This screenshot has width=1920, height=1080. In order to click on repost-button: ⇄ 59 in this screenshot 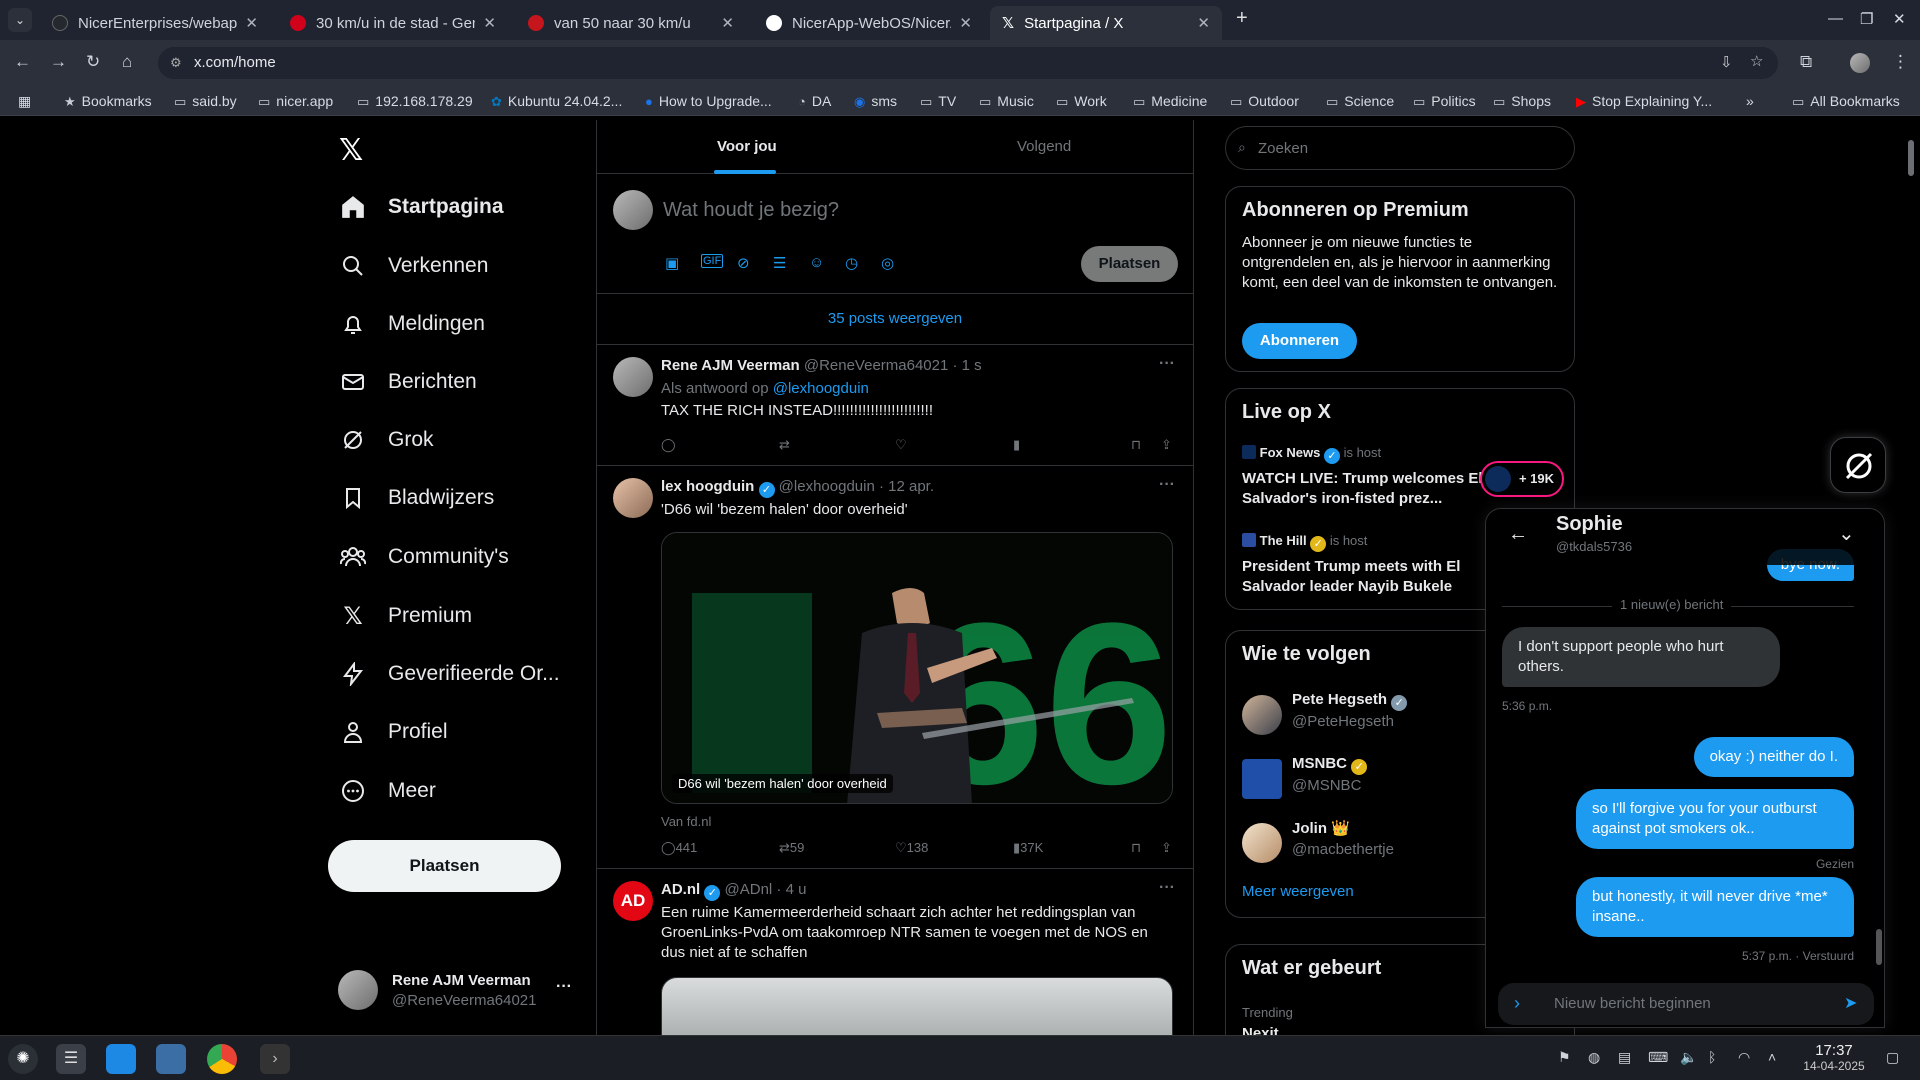, I will do `click(791, 848)`.